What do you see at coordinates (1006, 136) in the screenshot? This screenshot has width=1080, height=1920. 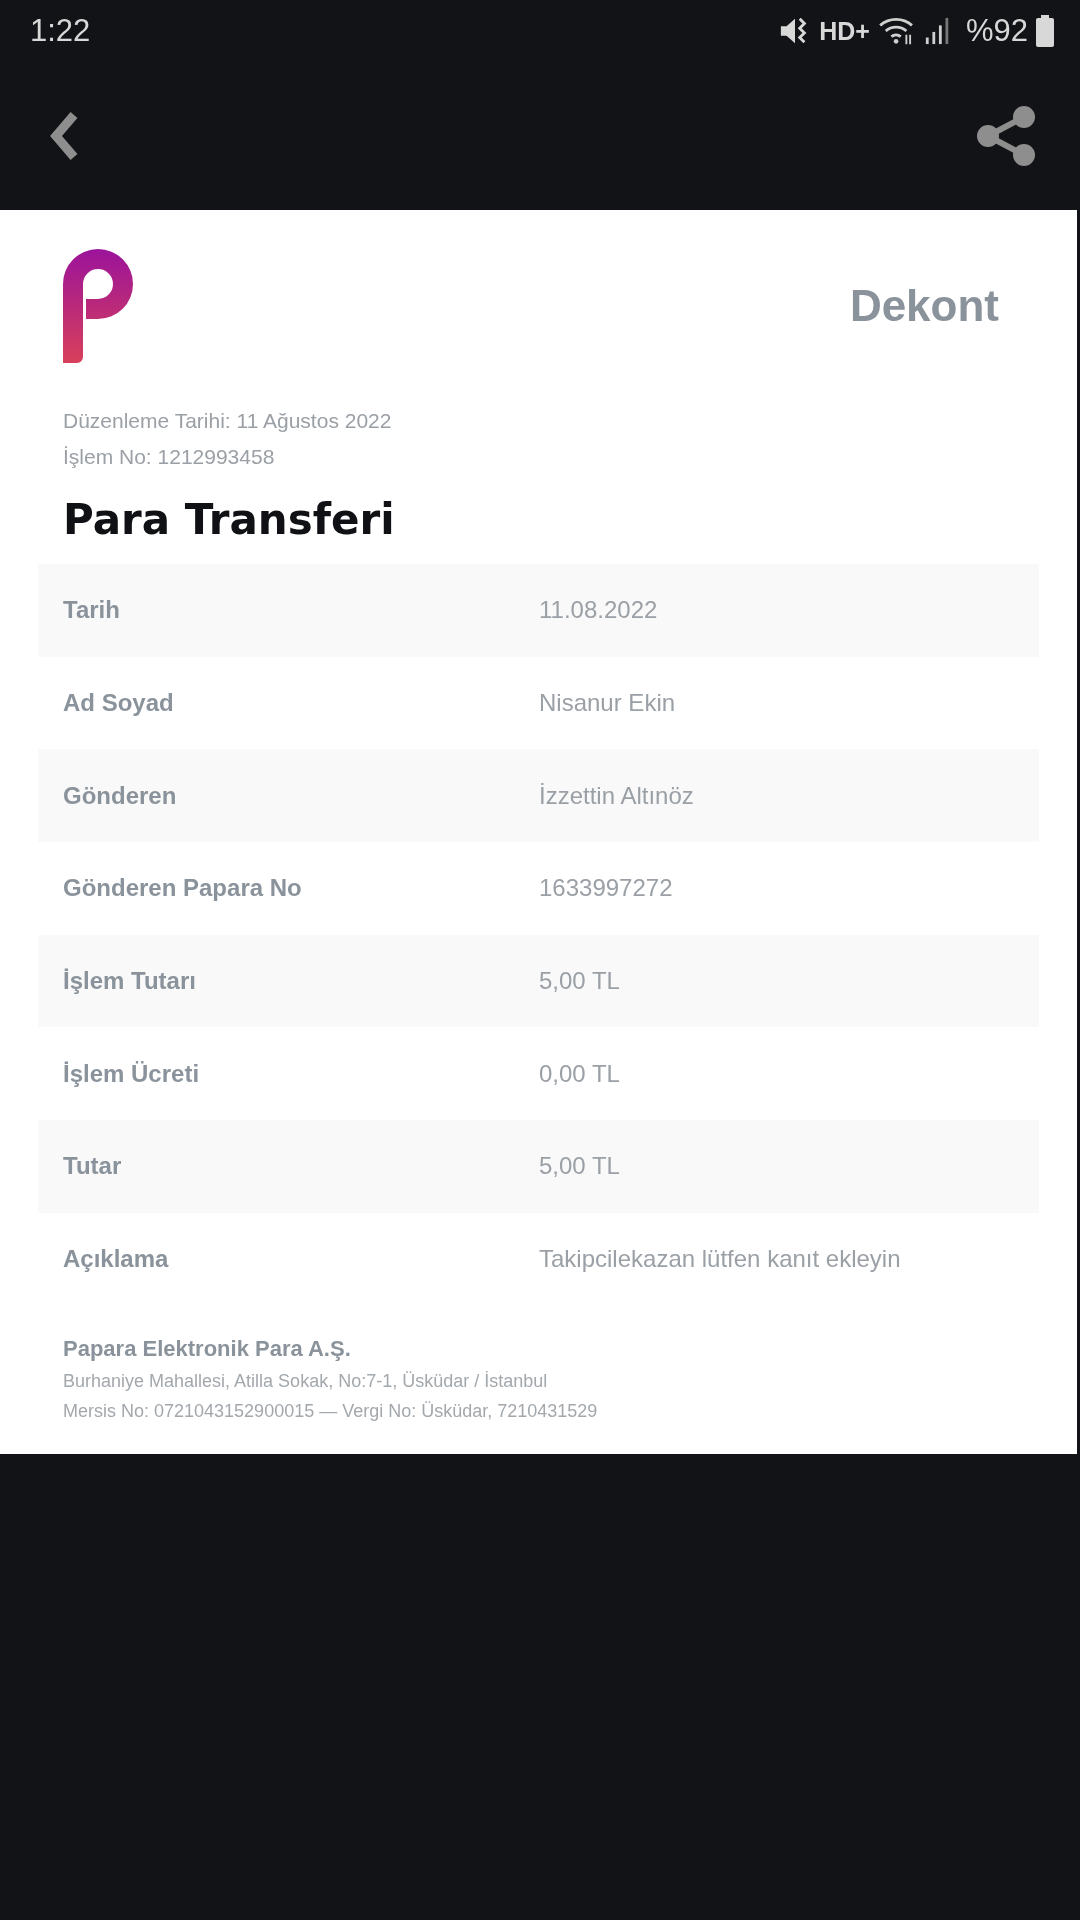 I see `share-button` at bounding box center [1006, 136].